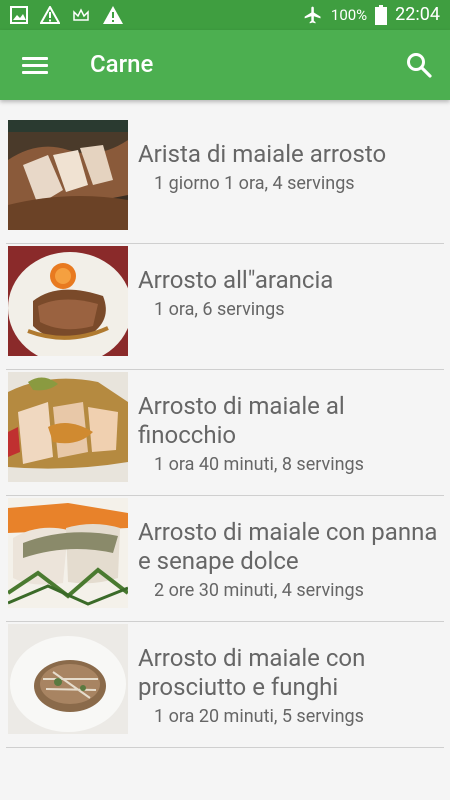 Image resolution: width=450 pixels, height=800 pixels. Describe the element at coordinates (254, 183) in the screenshot. I see `recipe-meta: 1 giorno 1 ora, 4 servings` at that location.